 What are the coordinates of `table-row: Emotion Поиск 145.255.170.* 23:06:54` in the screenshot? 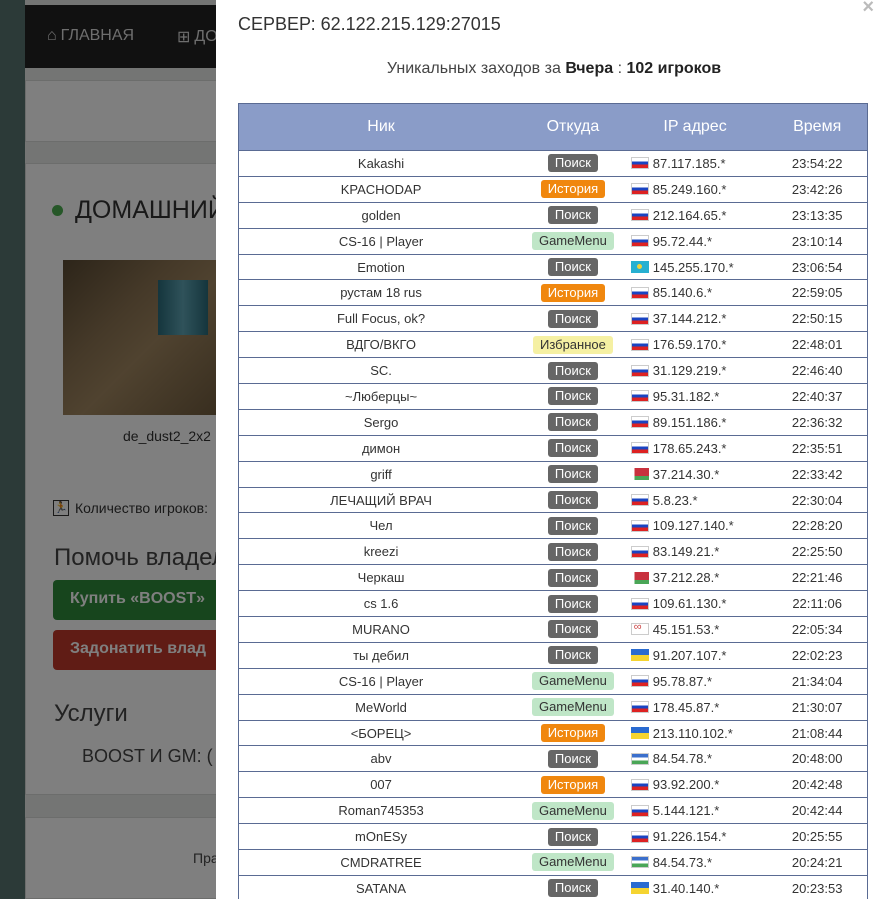 It's located at (553, 268).